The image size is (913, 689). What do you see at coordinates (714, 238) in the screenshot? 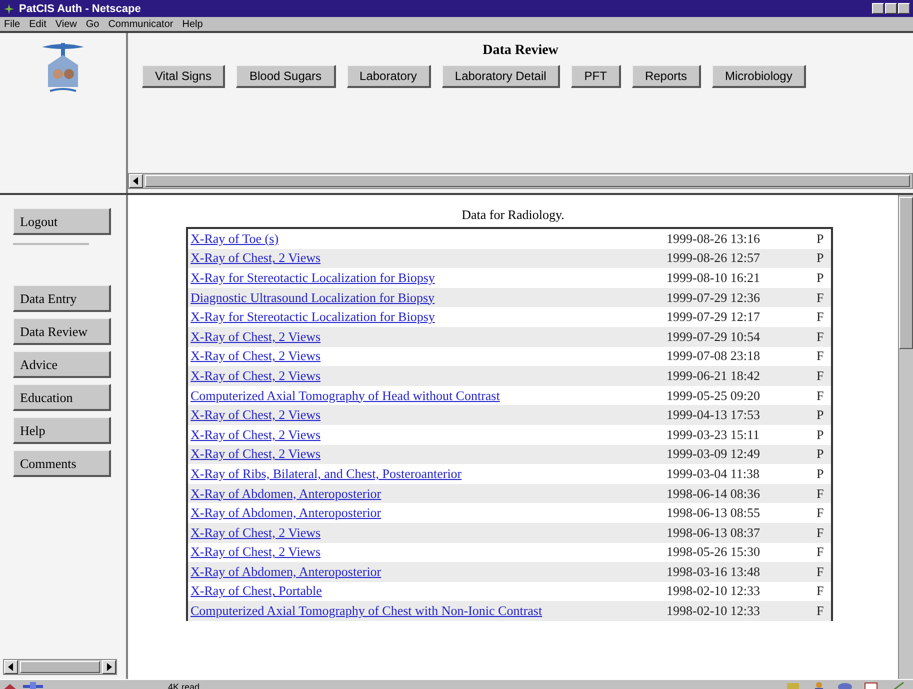
I see `date-cell-text: 1999-08-26 13:16` at bounding box center [714, 238].